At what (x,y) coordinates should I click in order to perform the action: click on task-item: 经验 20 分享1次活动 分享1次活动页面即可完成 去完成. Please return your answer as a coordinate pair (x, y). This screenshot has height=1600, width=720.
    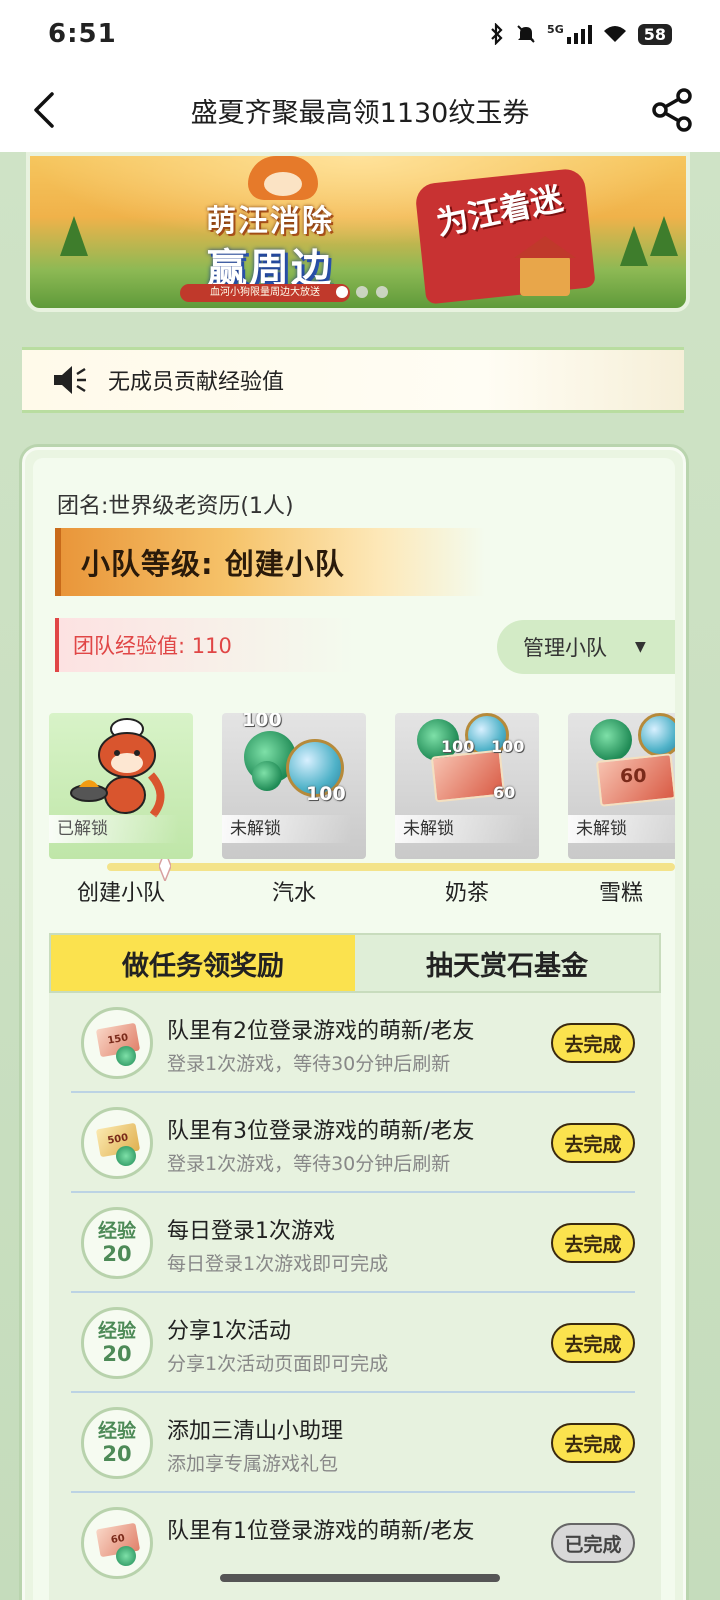
    Looking at the image, I should click on (353, 1343).